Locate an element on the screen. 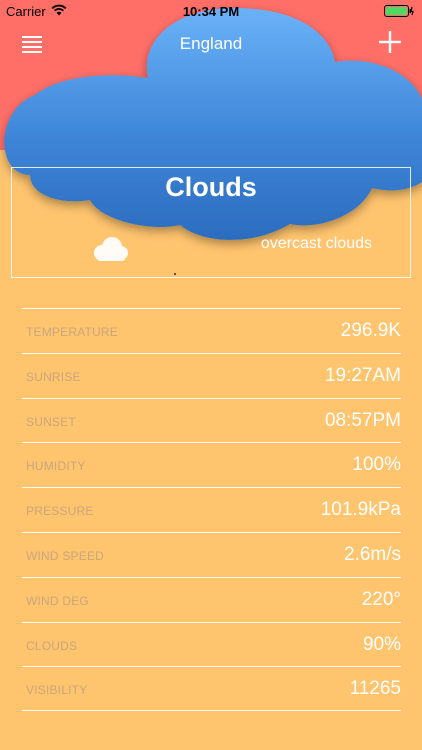  detail-row-sunrise: SUNRISE 19:27AM is located at coordinates (211, 375).